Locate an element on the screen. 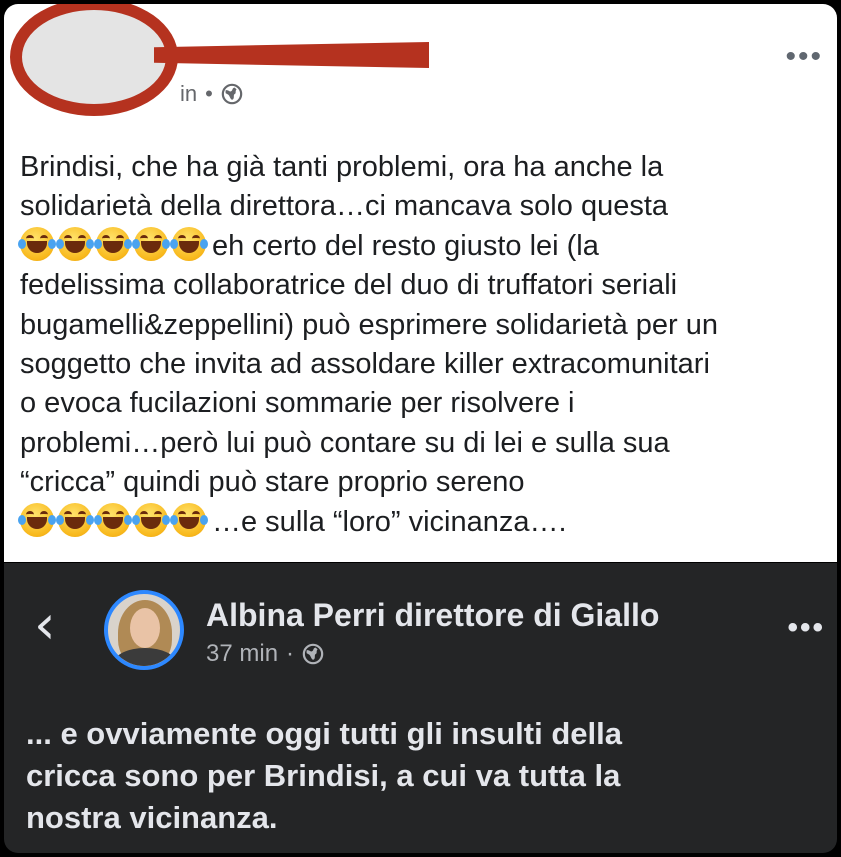 Image resolution: width=841 pixels, height=857 pixels. shared-post-author: Albina Perri direttore di Giallo is located at coordinates (432, 615).